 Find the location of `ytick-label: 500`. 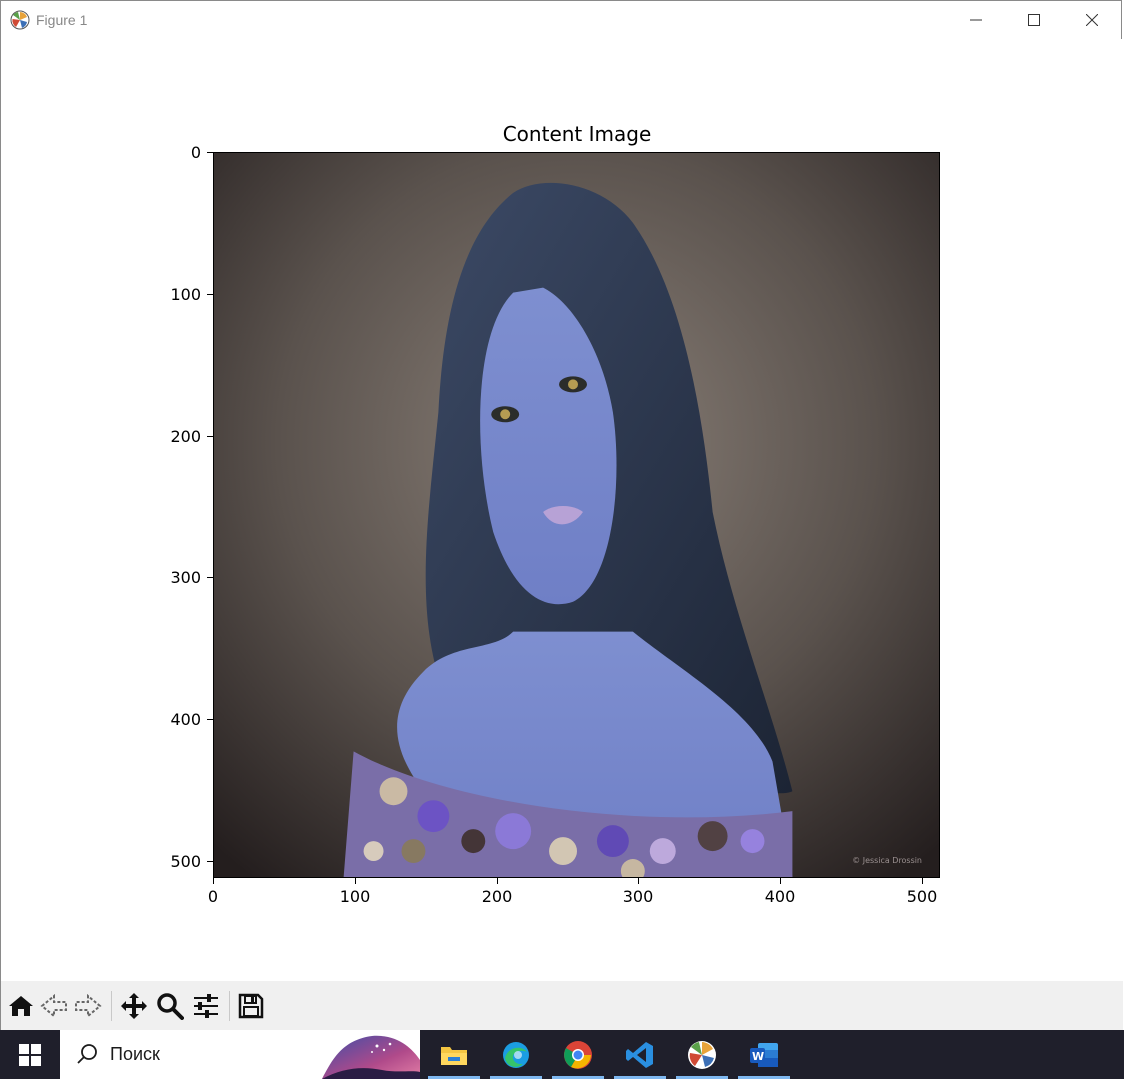

ytick-label: 500 is located at coordinates (185, 861).